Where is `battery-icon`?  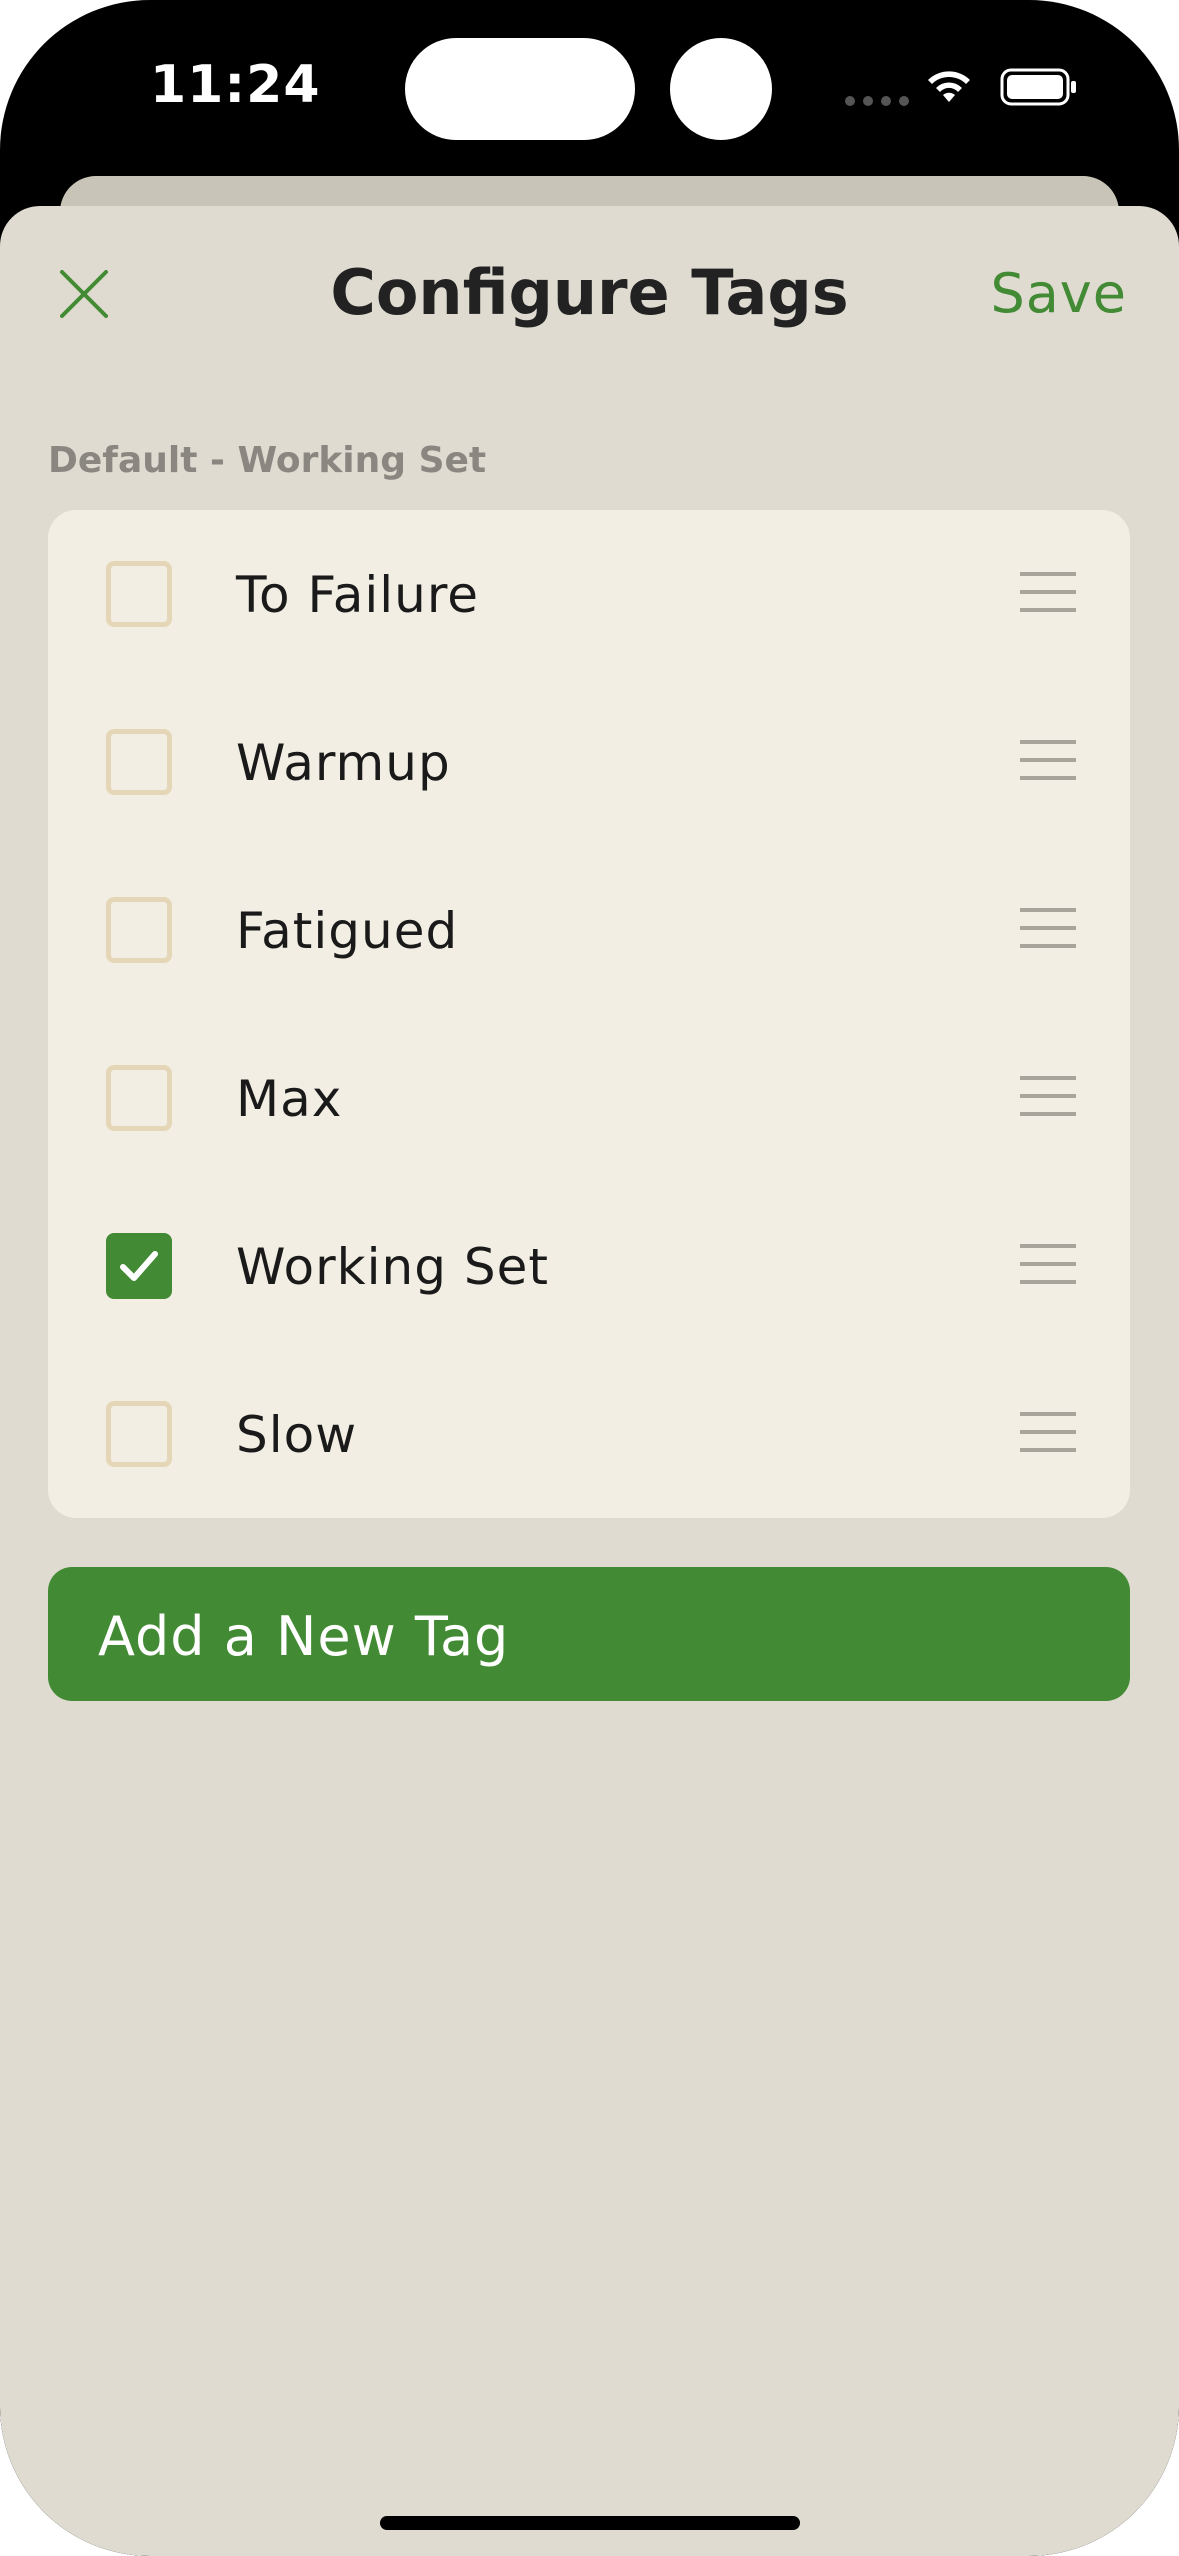 battery-icon is located at coordinates (1038, 87).